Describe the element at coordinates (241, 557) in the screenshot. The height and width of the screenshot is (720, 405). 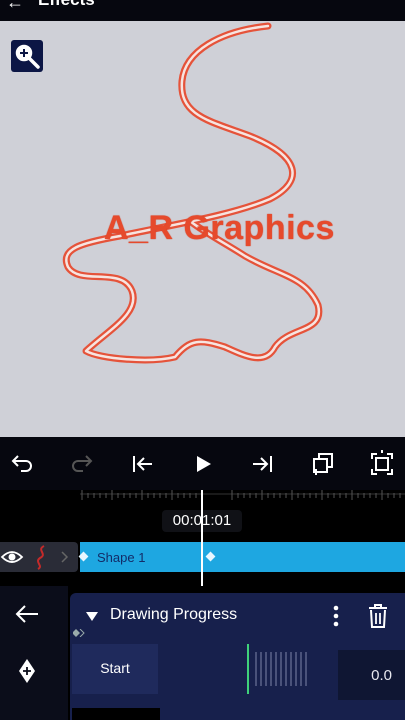
I see `clip-shape: Shape 1` at that location.